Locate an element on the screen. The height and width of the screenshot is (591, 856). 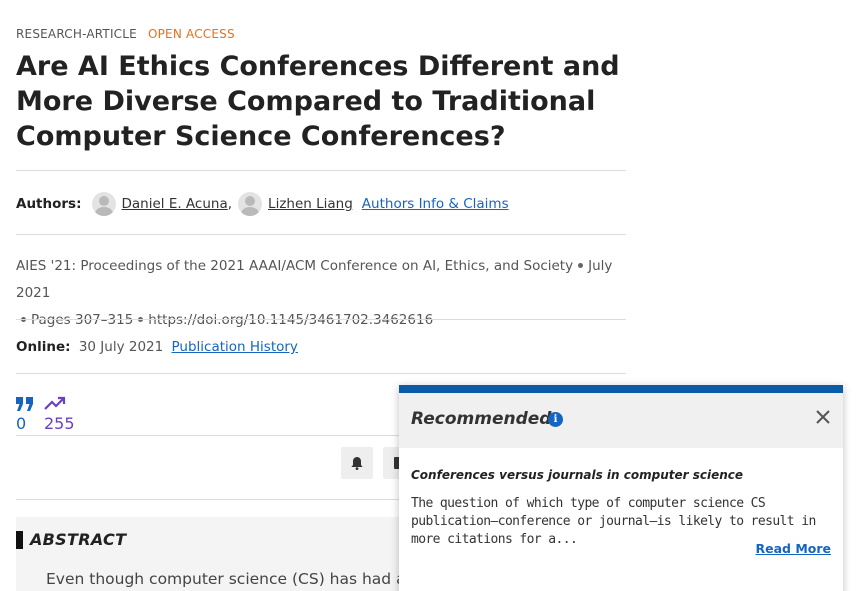
authors-info-link: Authors Info & Claims is located at coordinates (435, 204).